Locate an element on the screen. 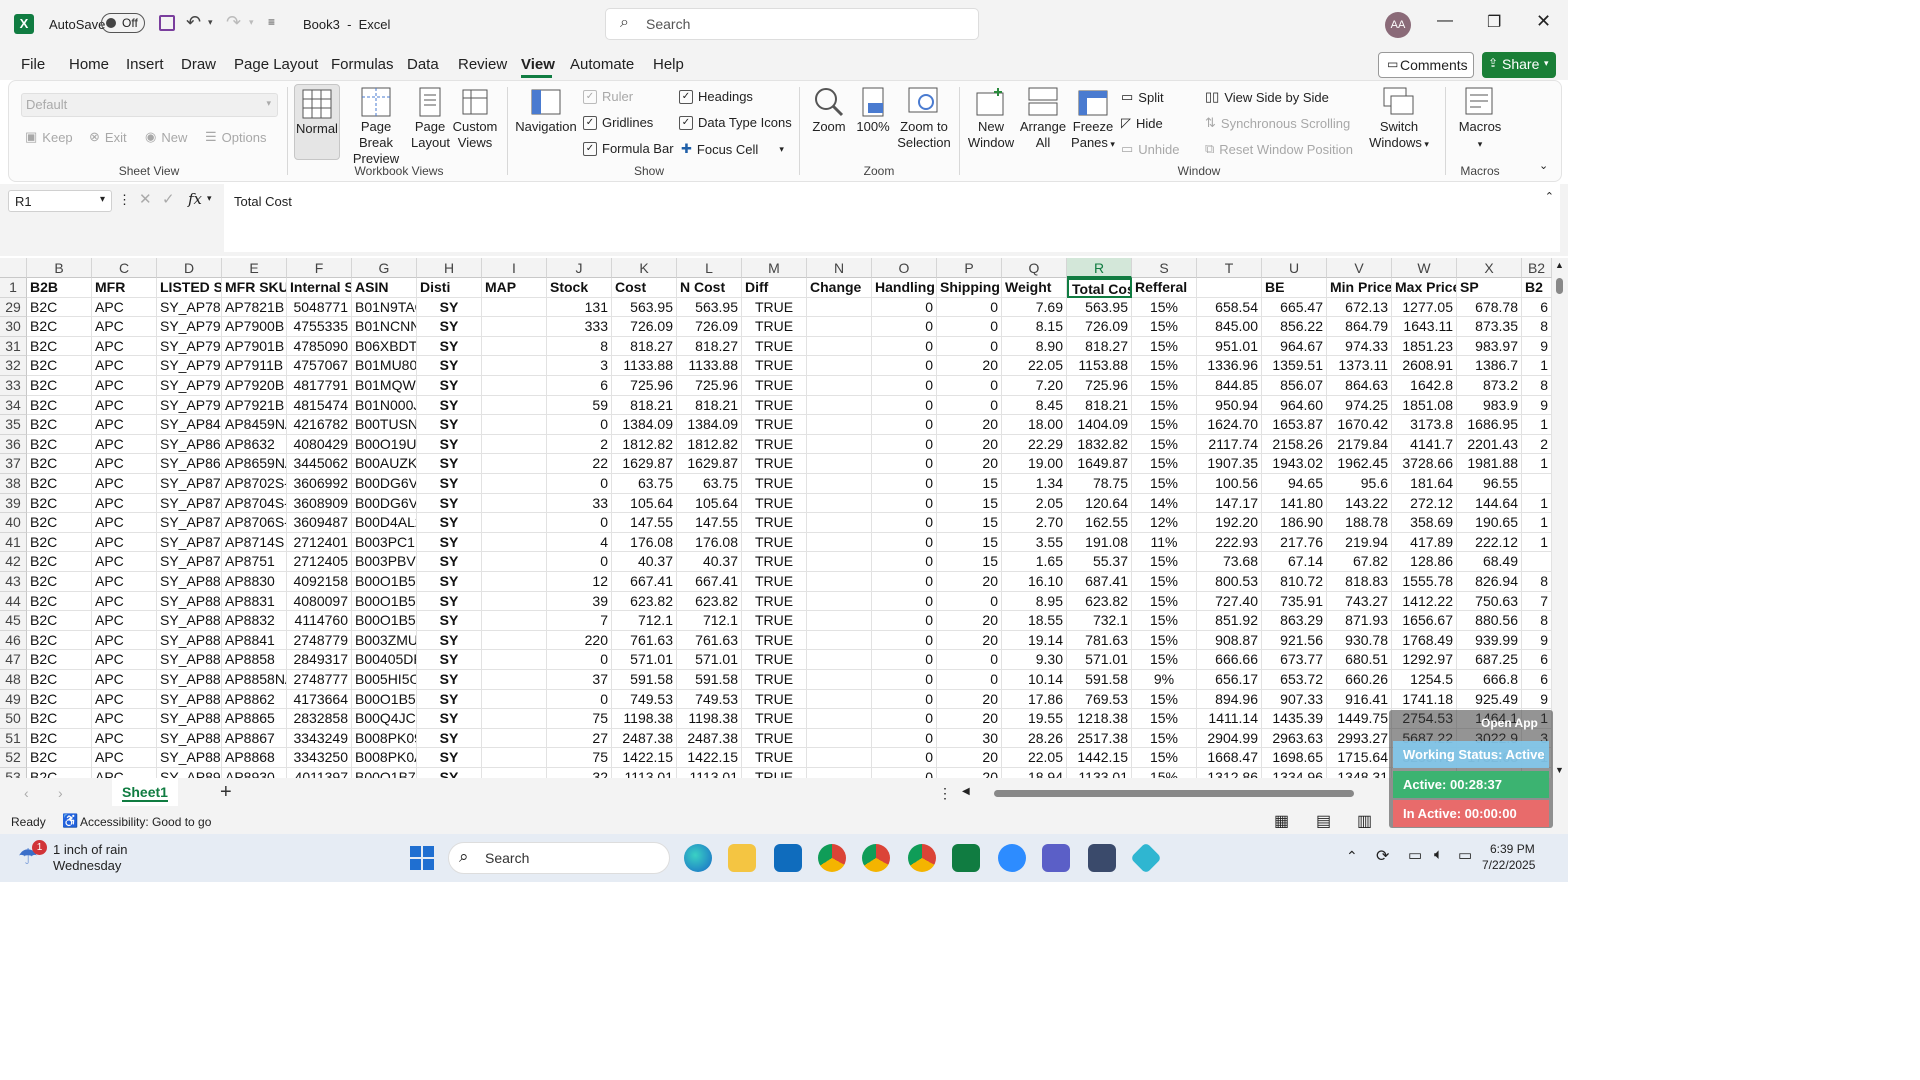 This screenshot has width=1920, height=1080. sync-icon: ⟳ is located at coordinates (1382, 856).